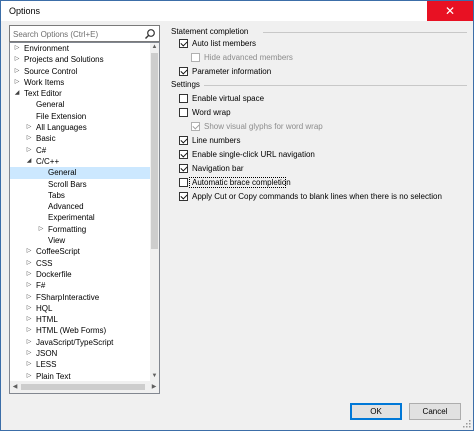  Describe the element at coordinates (80, 217) in the screenshot. I see `tree-item: Experimental` at that location.